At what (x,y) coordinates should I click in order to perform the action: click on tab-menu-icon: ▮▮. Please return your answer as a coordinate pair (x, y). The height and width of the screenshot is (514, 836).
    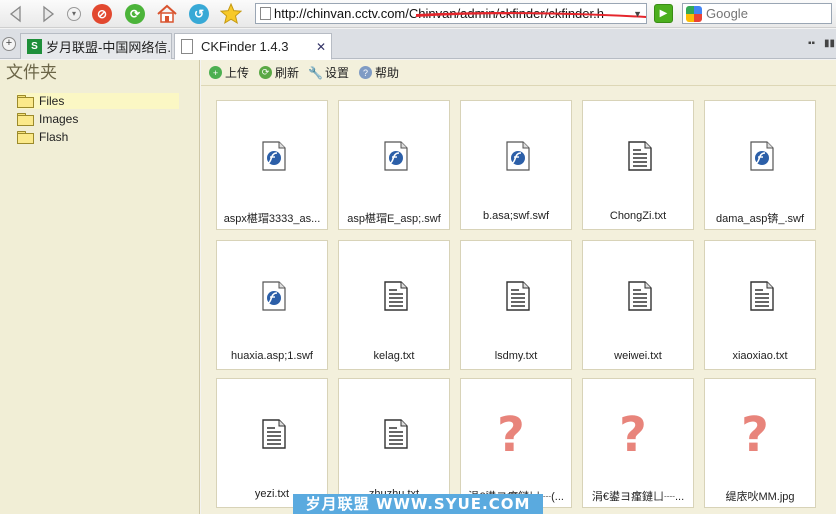
    Looking at the image, I should click on (829, 43).